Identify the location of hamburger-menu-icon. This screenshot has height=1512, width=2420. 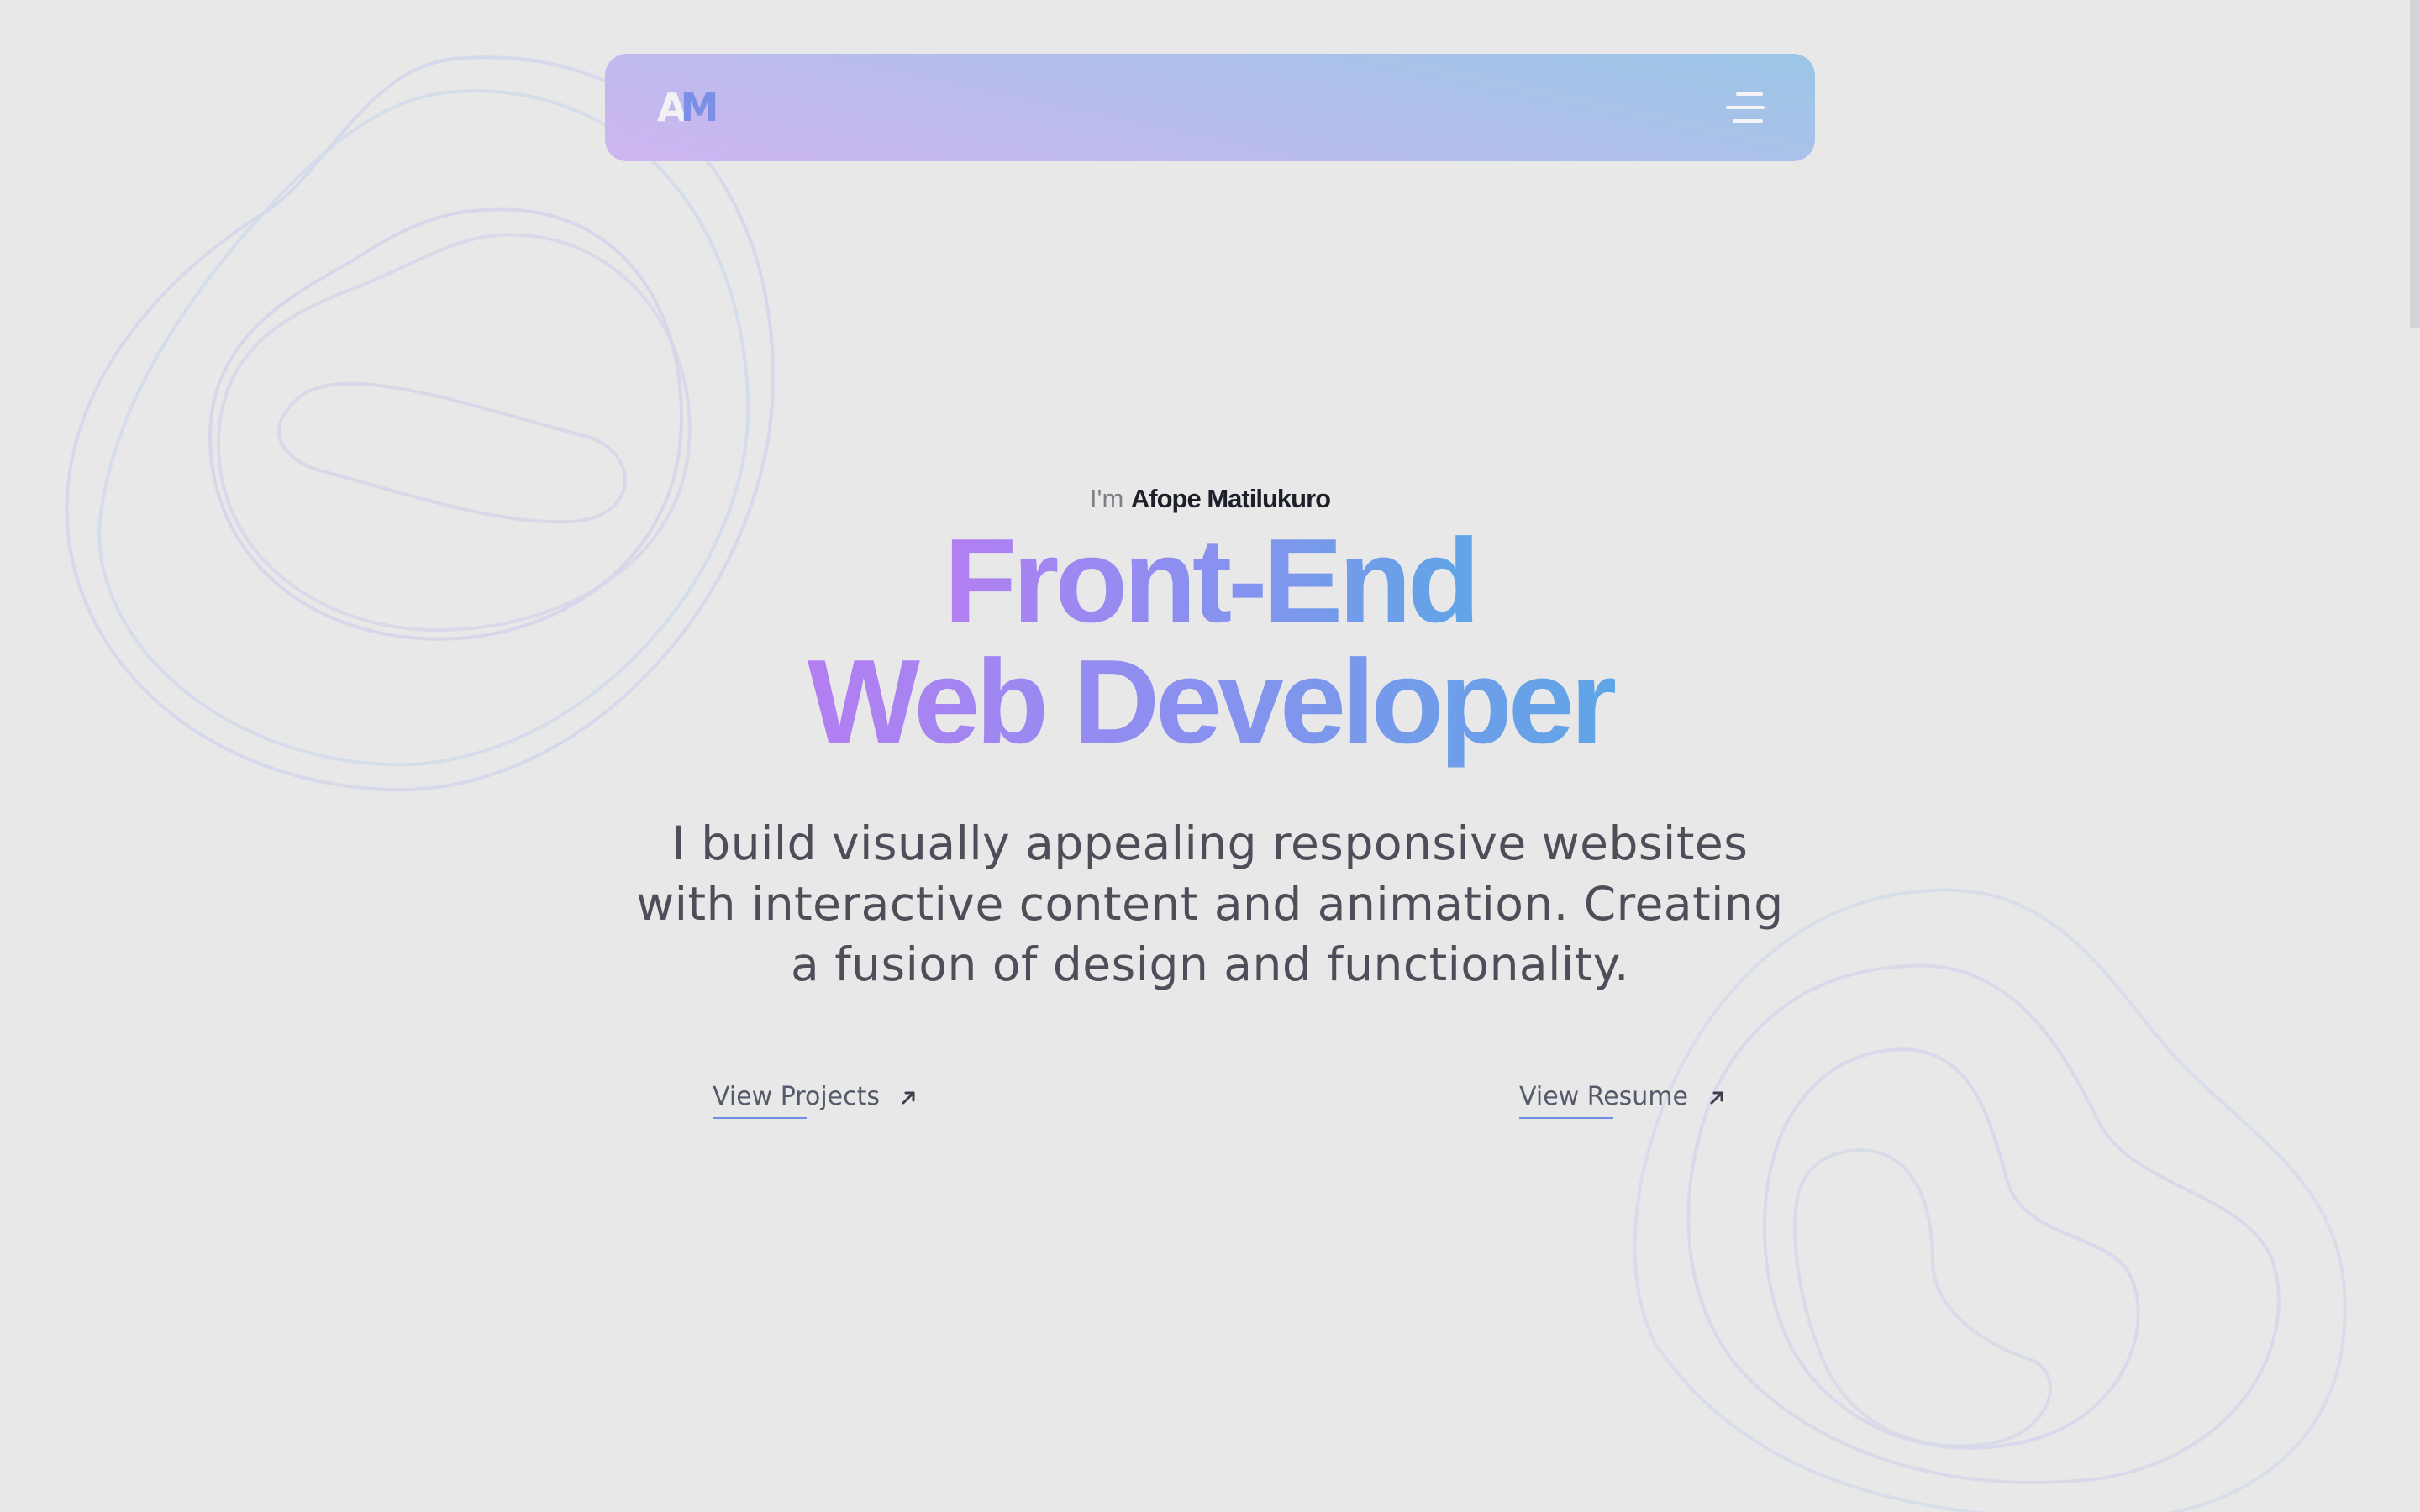
(1745, 107).